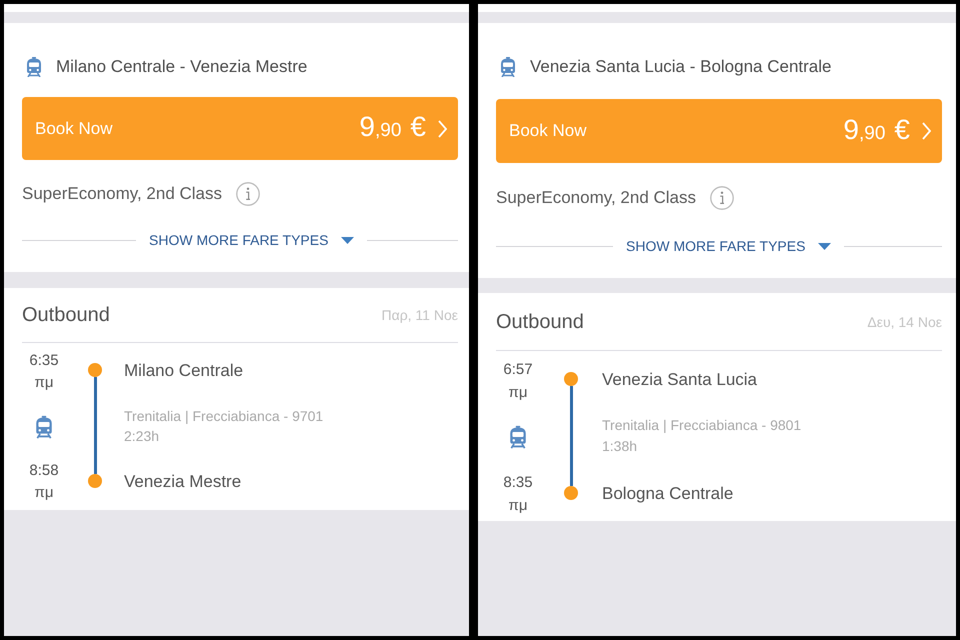  What do you see at coordinates (620, 446) in the screenshot?
I see `trip-duration: 1:38h` at bounding box center [620, 446].